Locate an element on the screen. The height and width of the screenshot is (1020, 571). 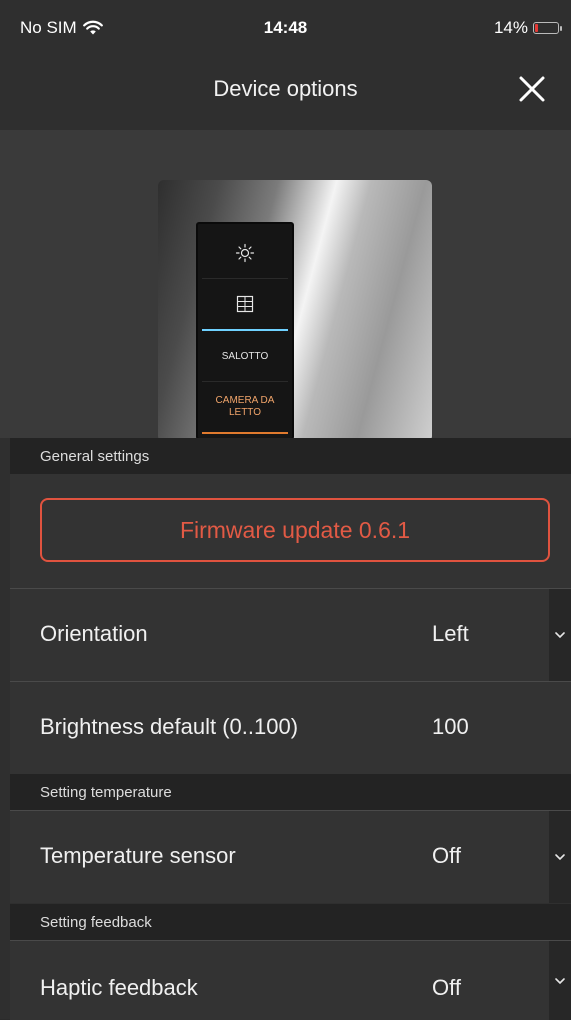
page-title: Device options is located at coordinates (285, 88).